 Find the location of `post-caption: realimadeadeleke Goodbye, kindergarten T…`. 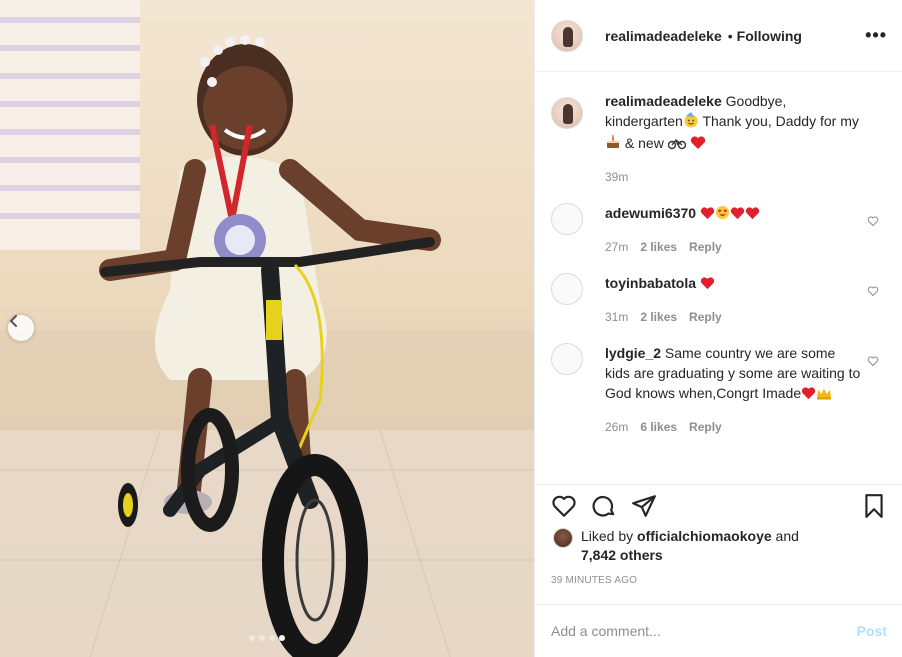

post-caption: realimadeadeleke Goodbye, kindergarten T… is located at coordinates (719, 139).